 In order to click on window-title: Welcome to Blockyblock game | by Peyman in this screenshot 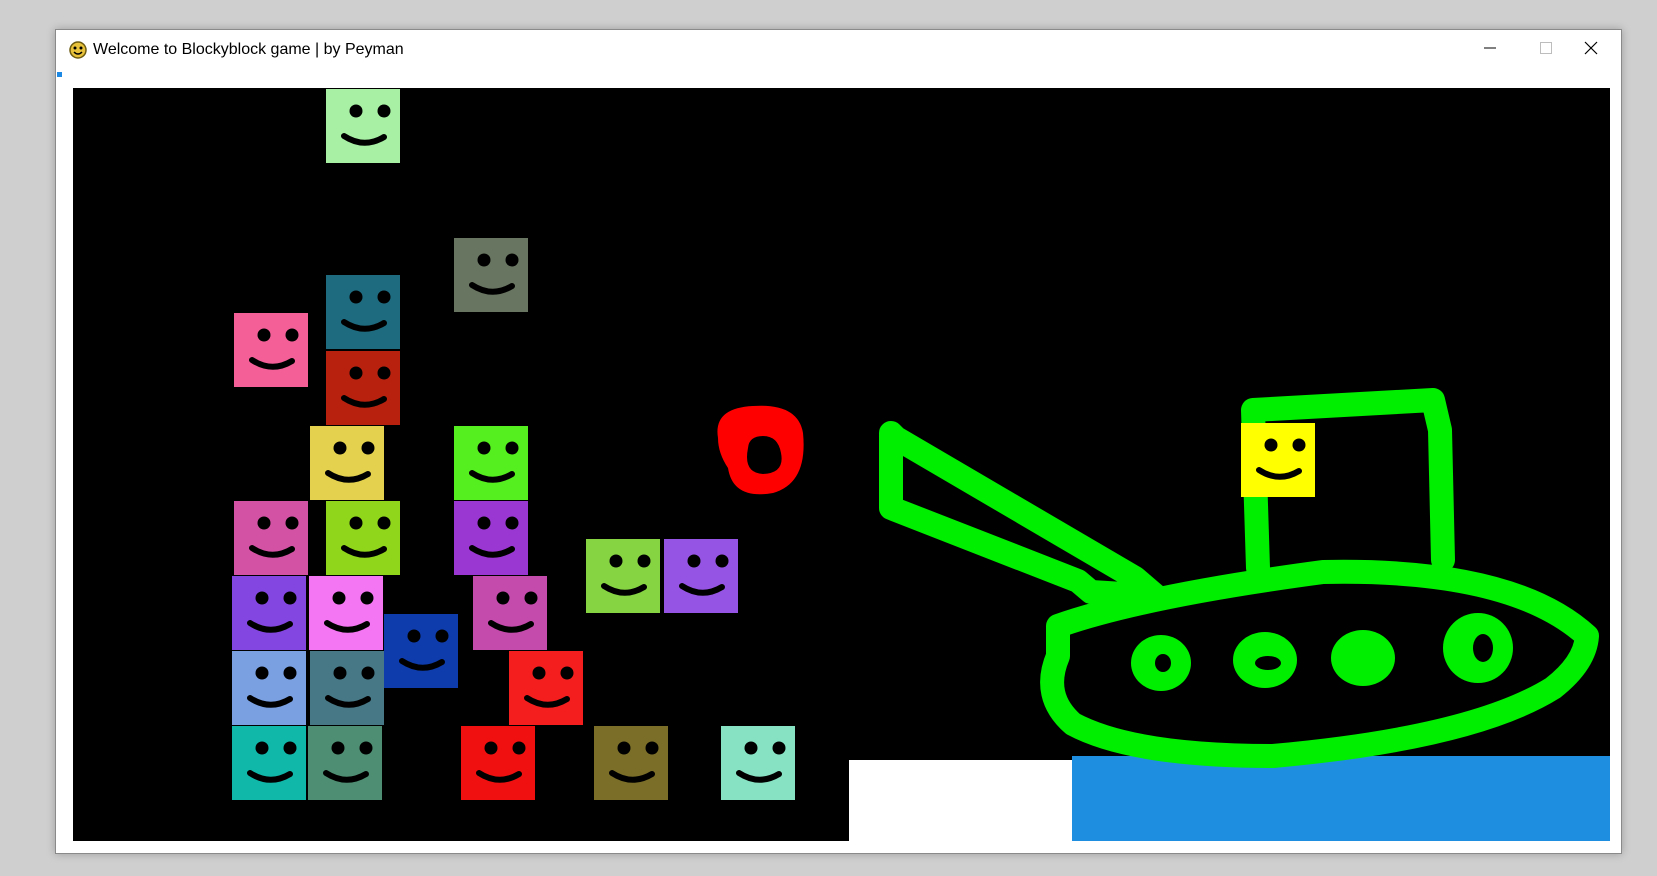, I will do `click(248, 49)`.